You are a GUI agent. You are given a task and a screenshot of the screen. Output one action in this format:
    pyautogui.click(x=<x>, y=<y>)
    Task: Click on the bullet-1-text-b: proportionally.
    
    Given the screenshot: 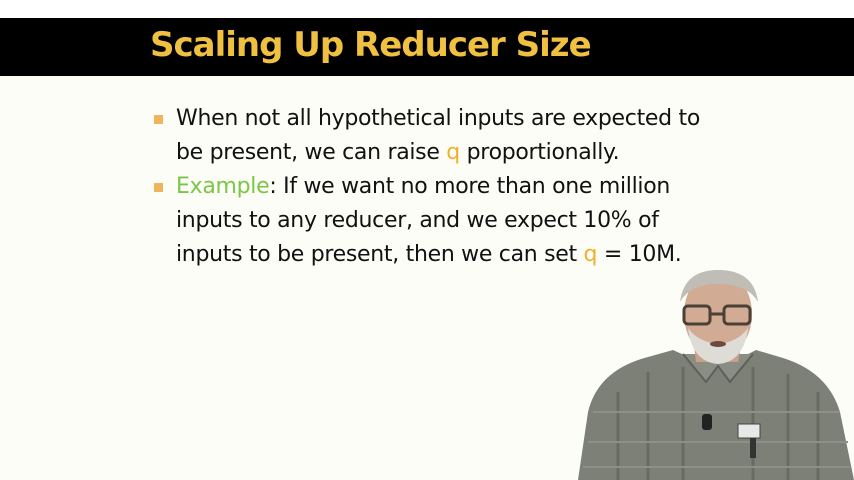 What is the action you would take?
    pyautogui.click(x=539, y=152)
    